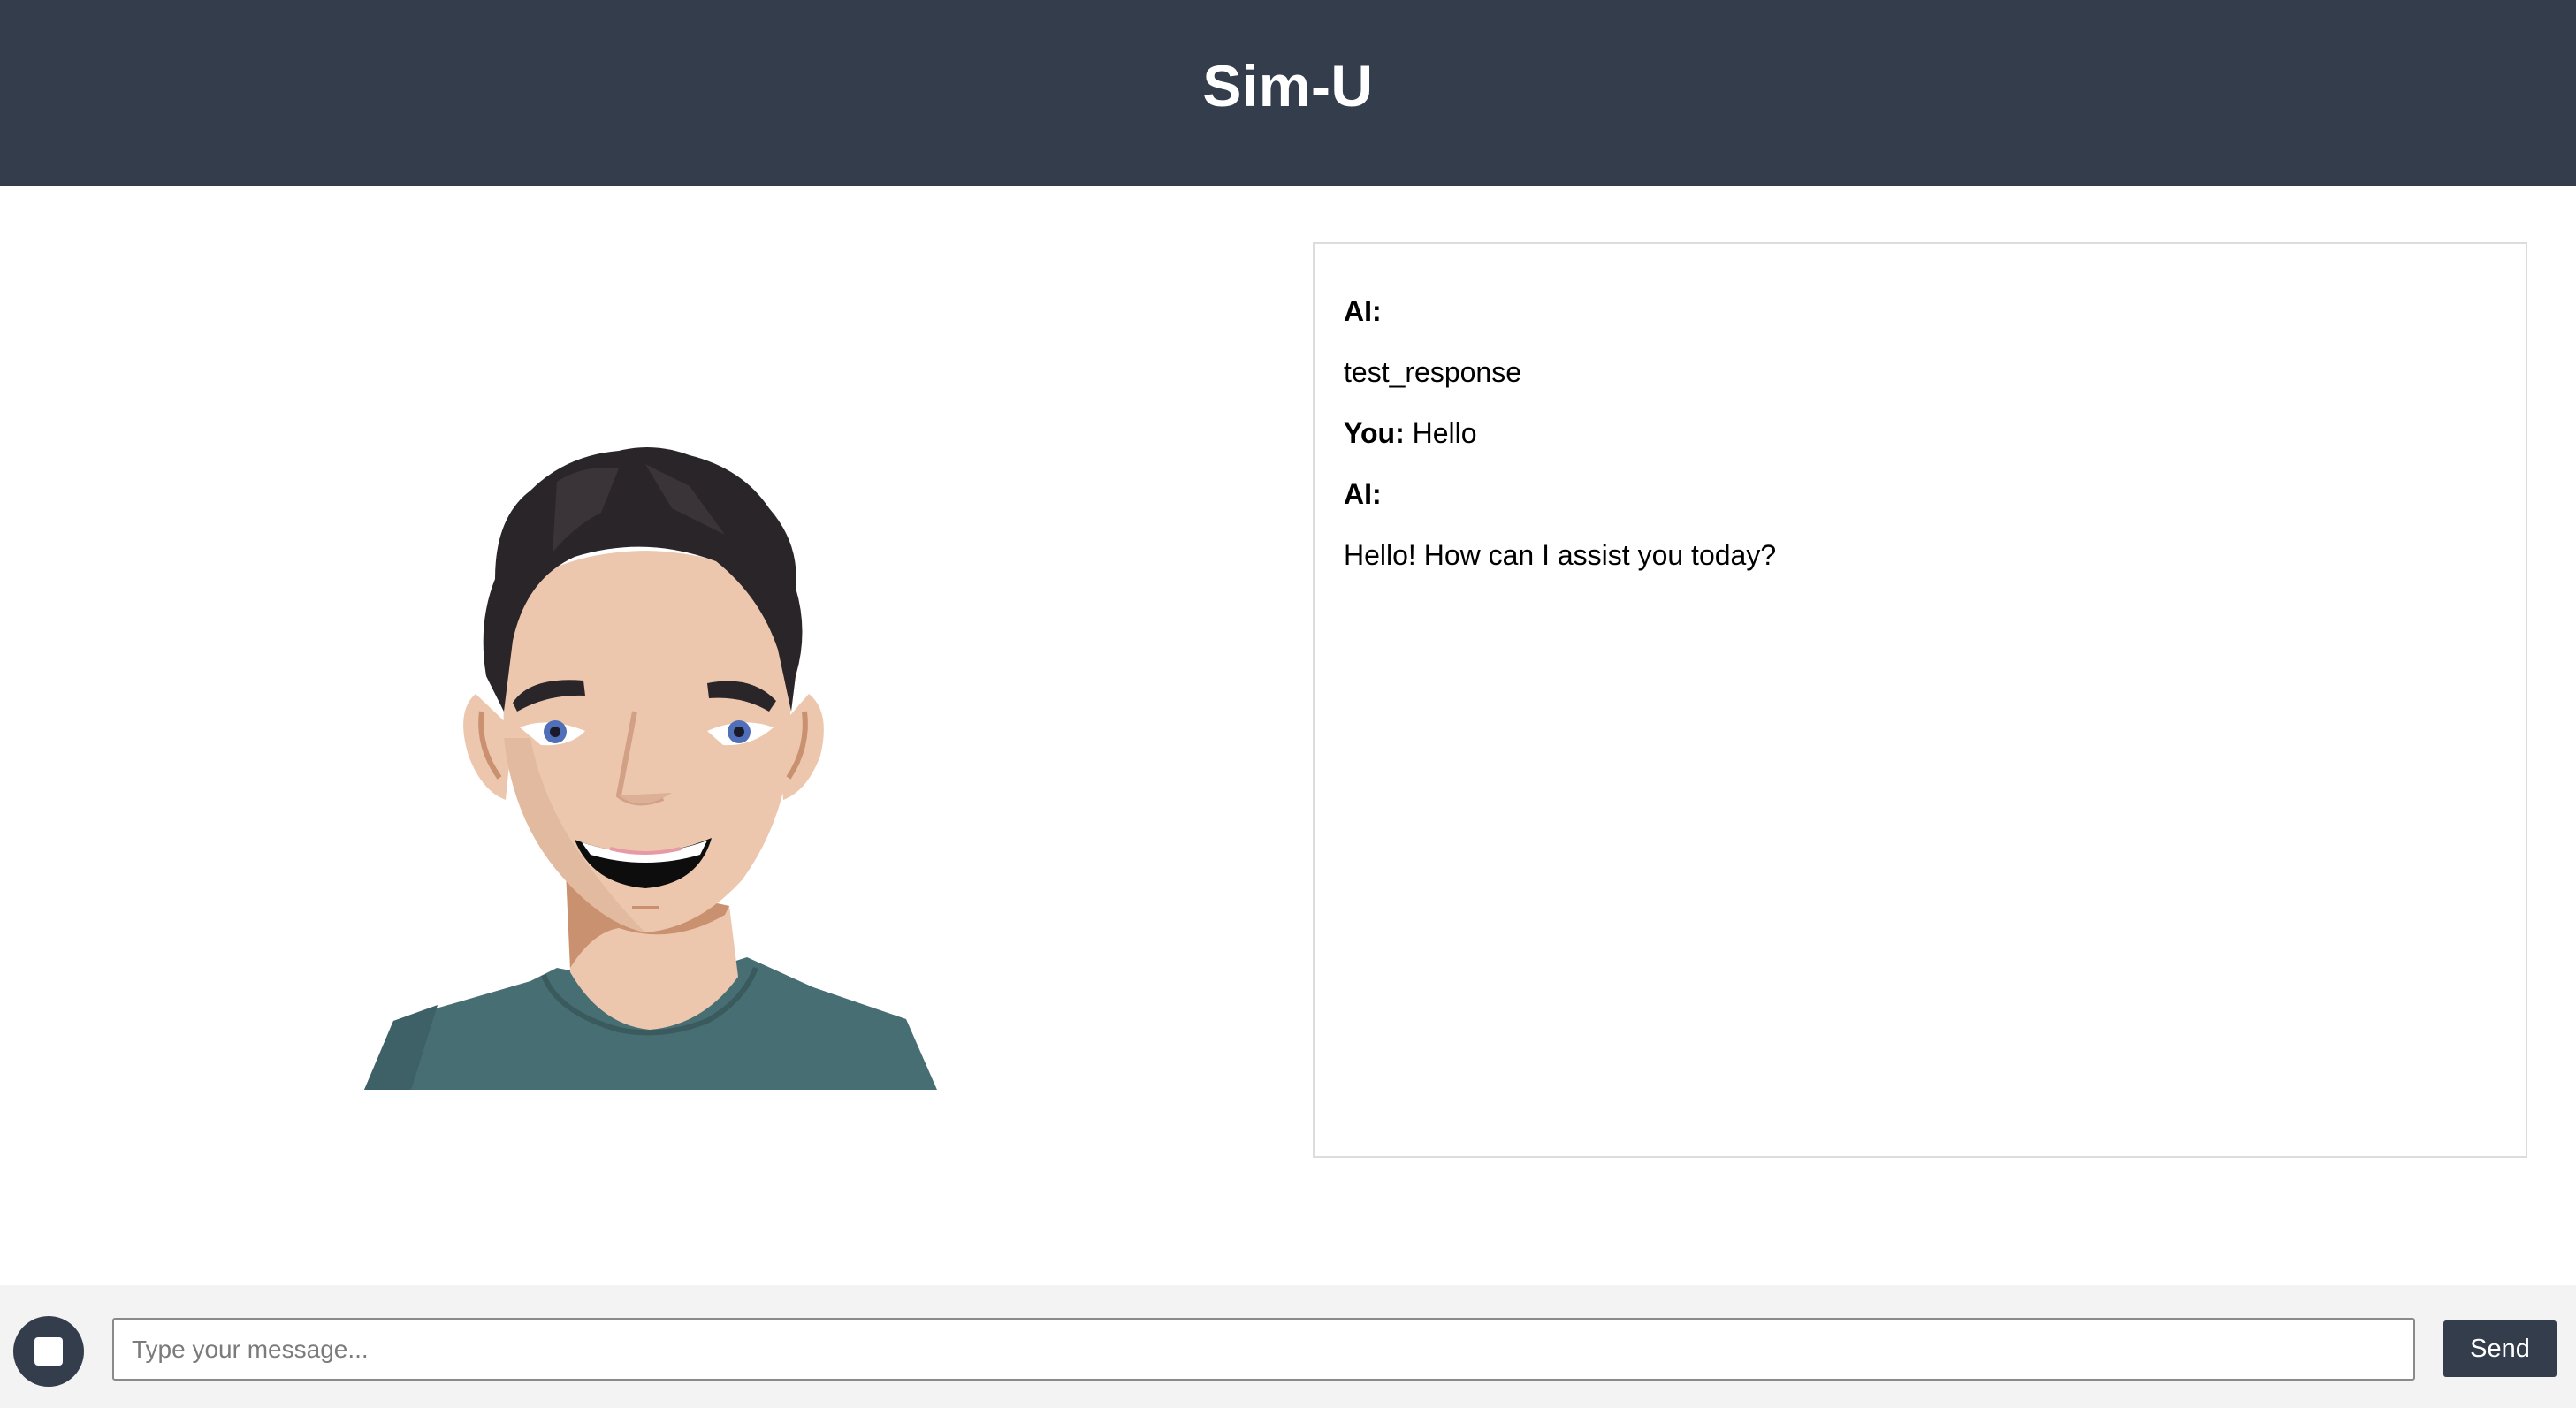 The height and width of the screenshot is (1408, 2576). I want to click on message-text: Hello, so click(1444, 433).